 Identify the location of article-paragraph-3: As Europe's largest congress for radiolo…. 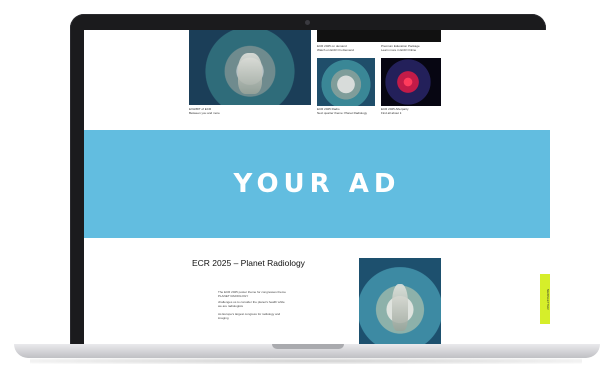
(249, 316).